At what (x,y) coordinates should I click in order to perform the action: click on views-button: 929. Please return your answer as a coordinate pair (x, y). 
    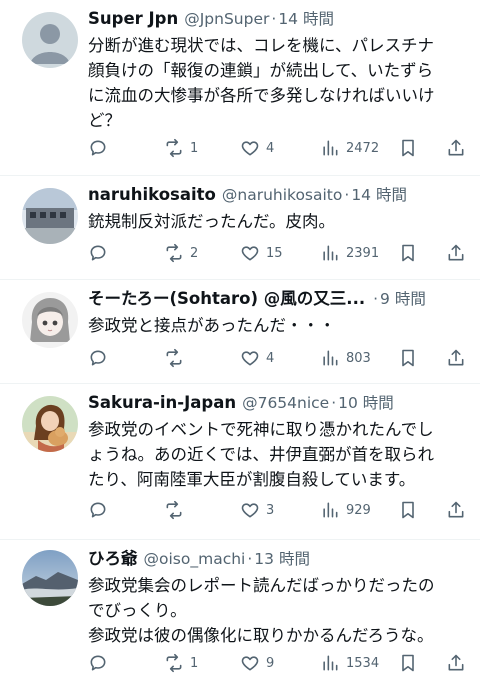
    Looking at the image, I should click on (345, 510).